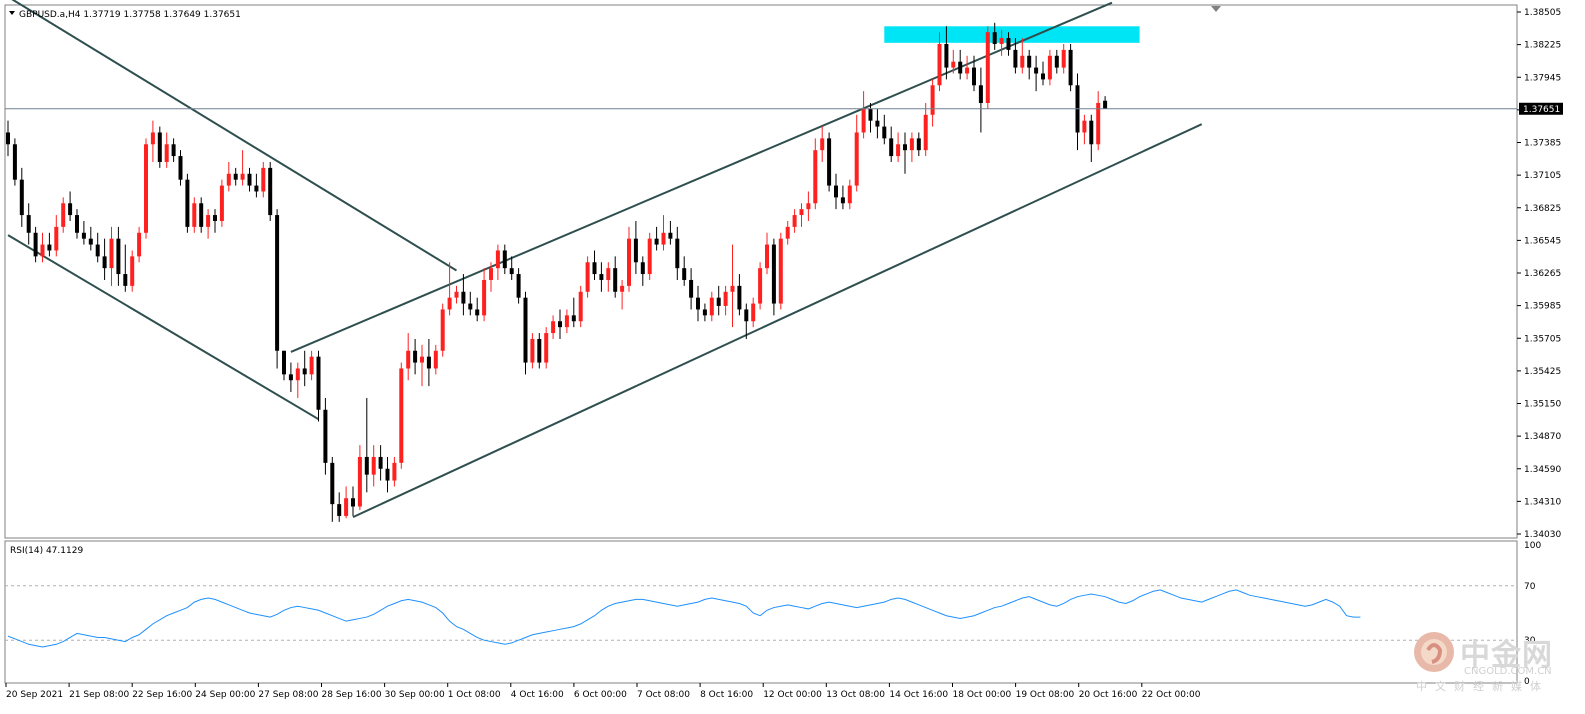 The width and height of the screenshot is (1585, 714). What do you see at coordinates (1541, 110) in the screenshot?
I see `current-price-label: 1.37651` at bounding box center [1541, 110].